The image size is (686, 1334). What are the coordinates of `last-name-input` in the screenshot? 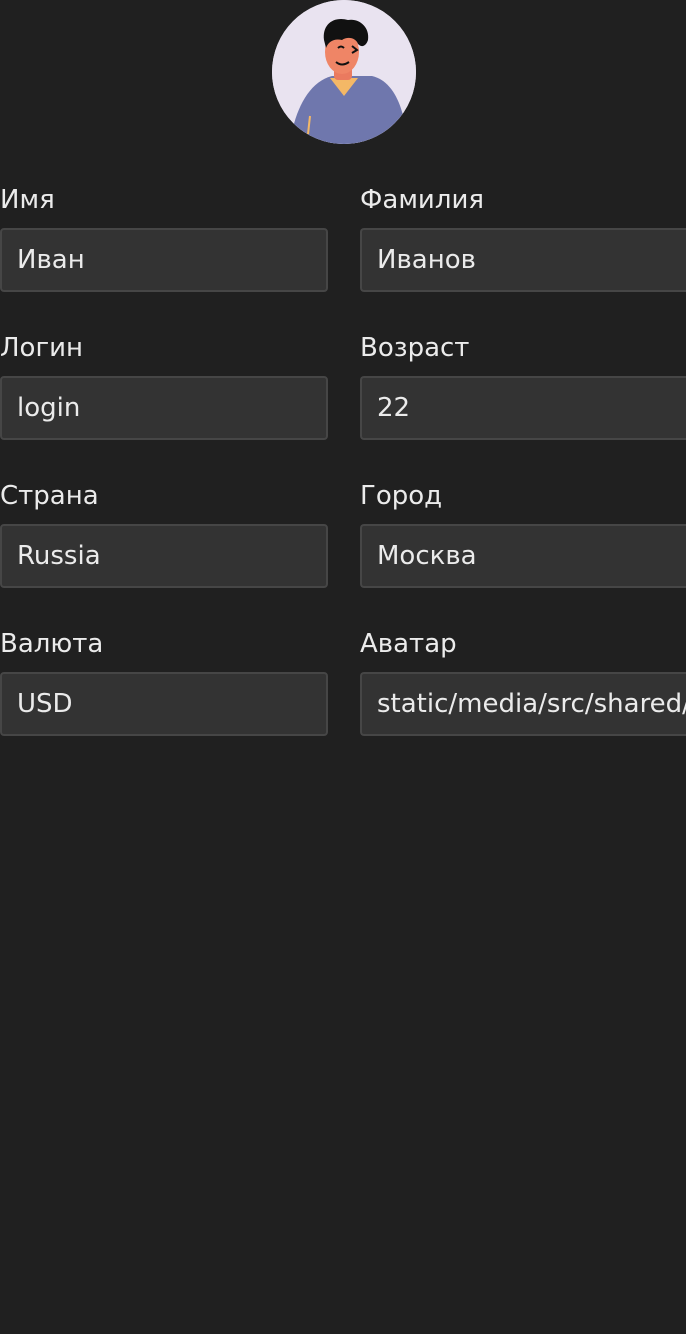 It's located at (523, 260).